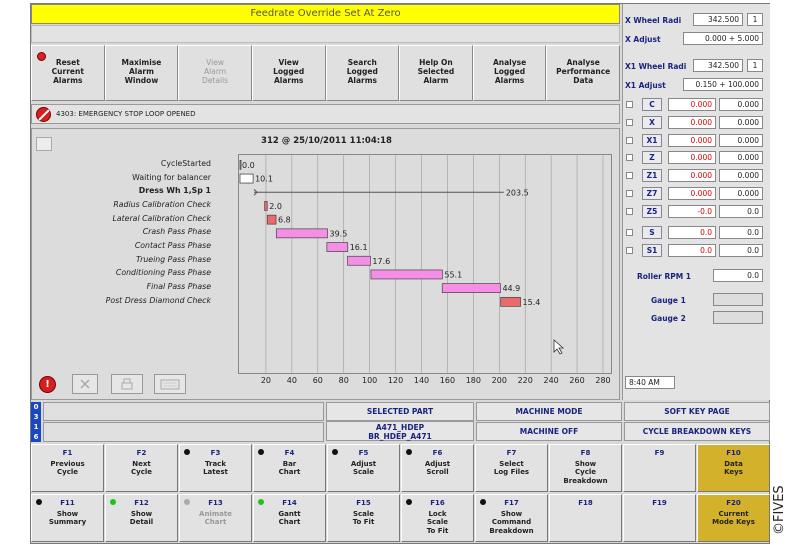 Image resolution: width=800 pixels, height=550 pixels. What do you see at coordinates (185, 163) in the screenshot?
I see `gantt-row-label: CycleStarted` at bounding box center [185, 163].